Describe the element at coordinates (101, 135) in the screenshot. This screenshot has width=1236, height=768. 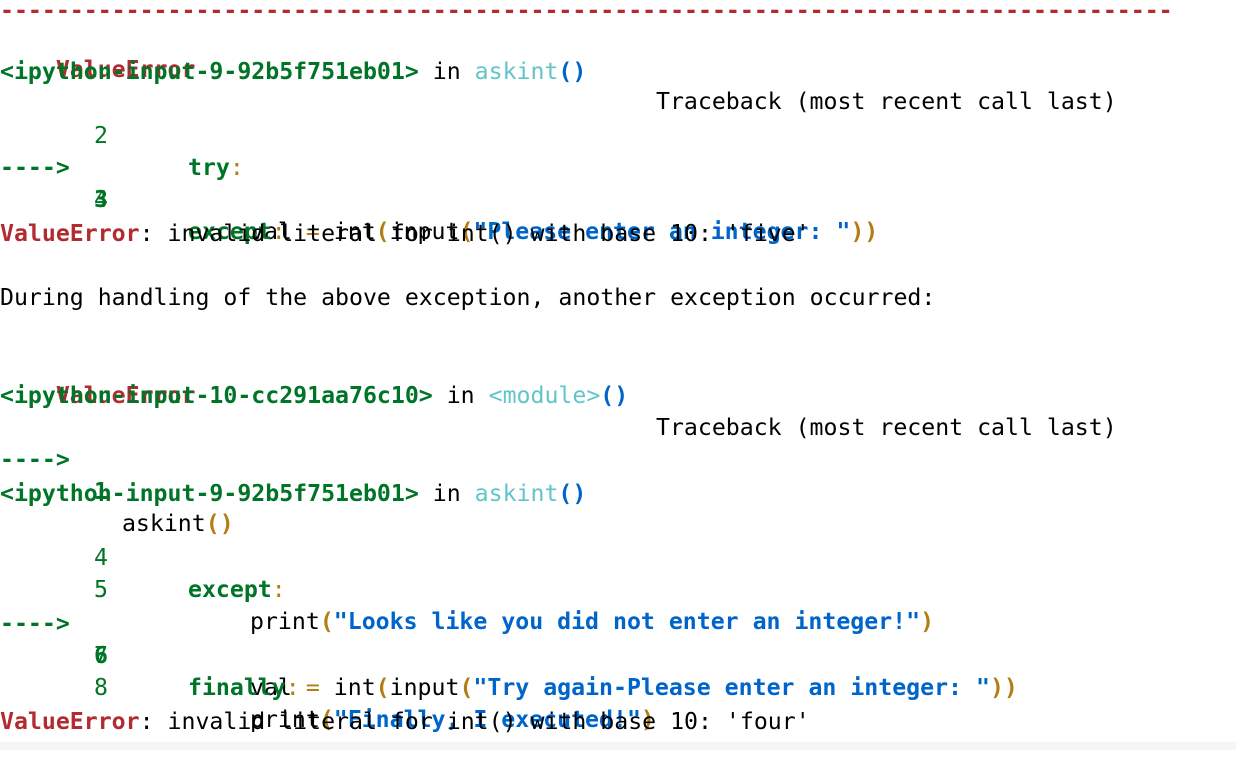
I see `line-number: 2` at that location.